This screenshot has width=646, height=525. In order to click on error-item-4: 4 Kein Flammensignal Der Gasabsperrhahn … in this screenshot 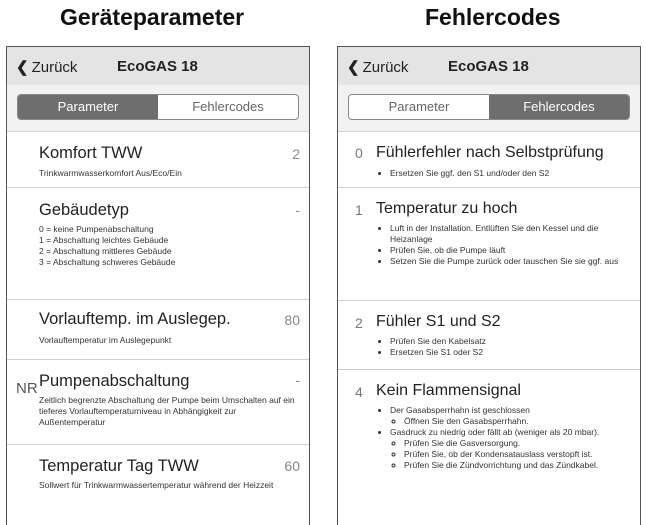, I will do `click(489, 447)`.